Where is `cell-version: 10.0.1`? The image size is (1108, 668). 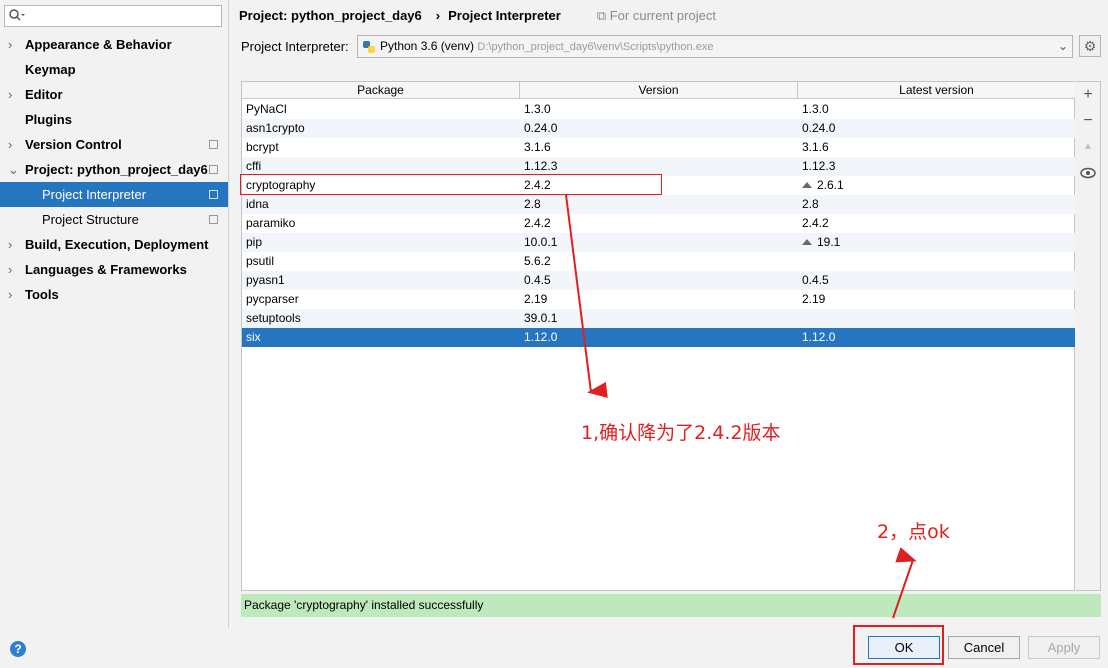 cell-version: 10.0.1 is located at coordinates (540, 242).